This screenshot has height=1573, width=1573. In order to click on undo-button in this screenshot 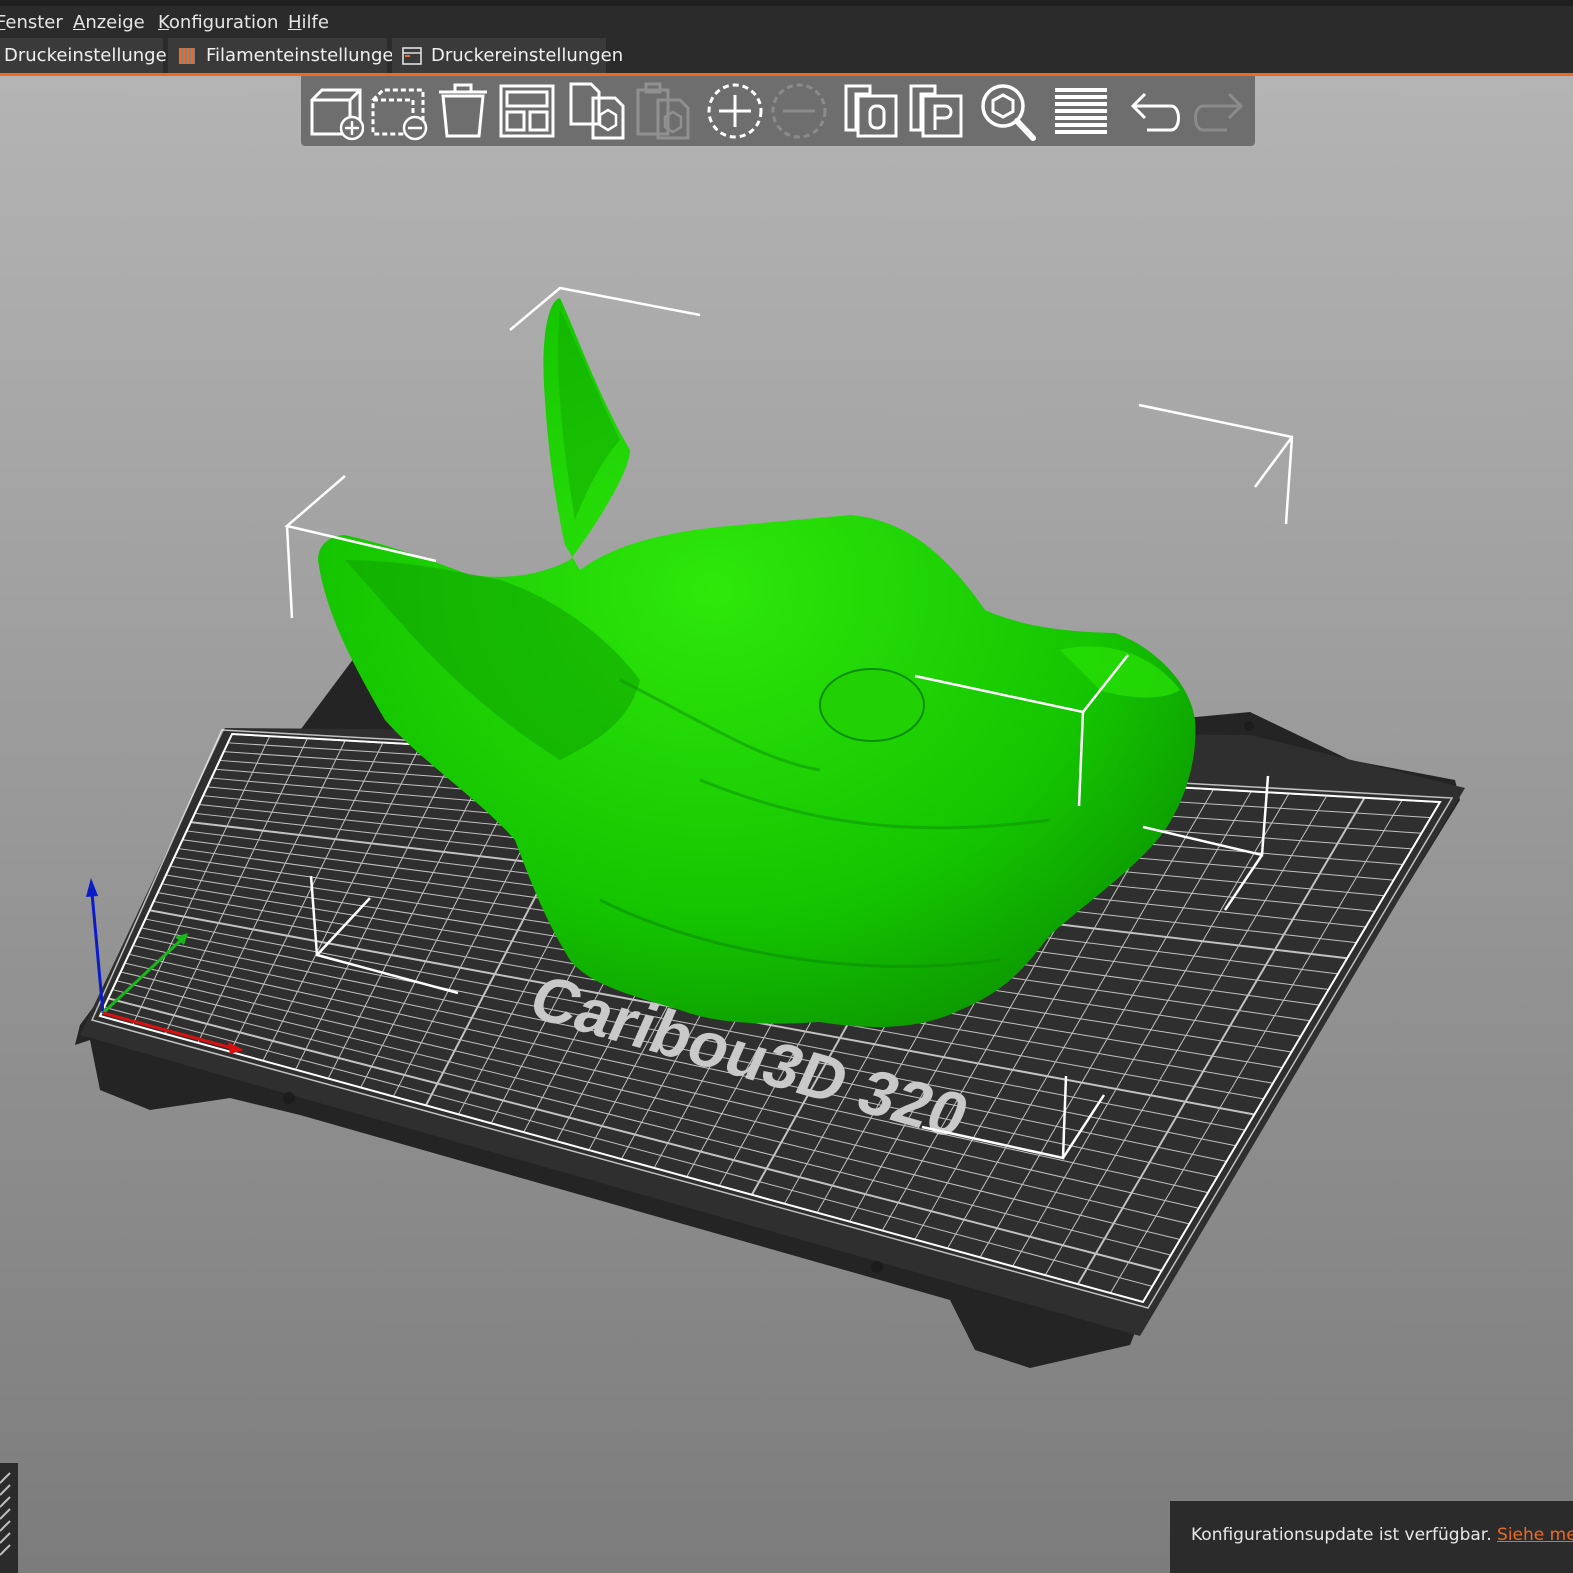, I will do `click(1155, 111)`.